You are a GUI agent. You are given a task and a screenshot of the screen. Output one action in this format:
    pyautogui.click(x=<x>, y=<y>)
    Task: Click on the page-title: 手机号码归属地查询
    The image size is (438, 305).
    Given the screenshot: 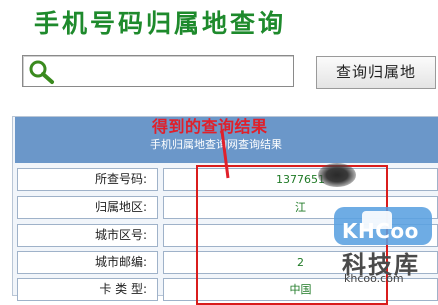 What is the action you would take?
    pyautogui.click(x=160, y=23)
    